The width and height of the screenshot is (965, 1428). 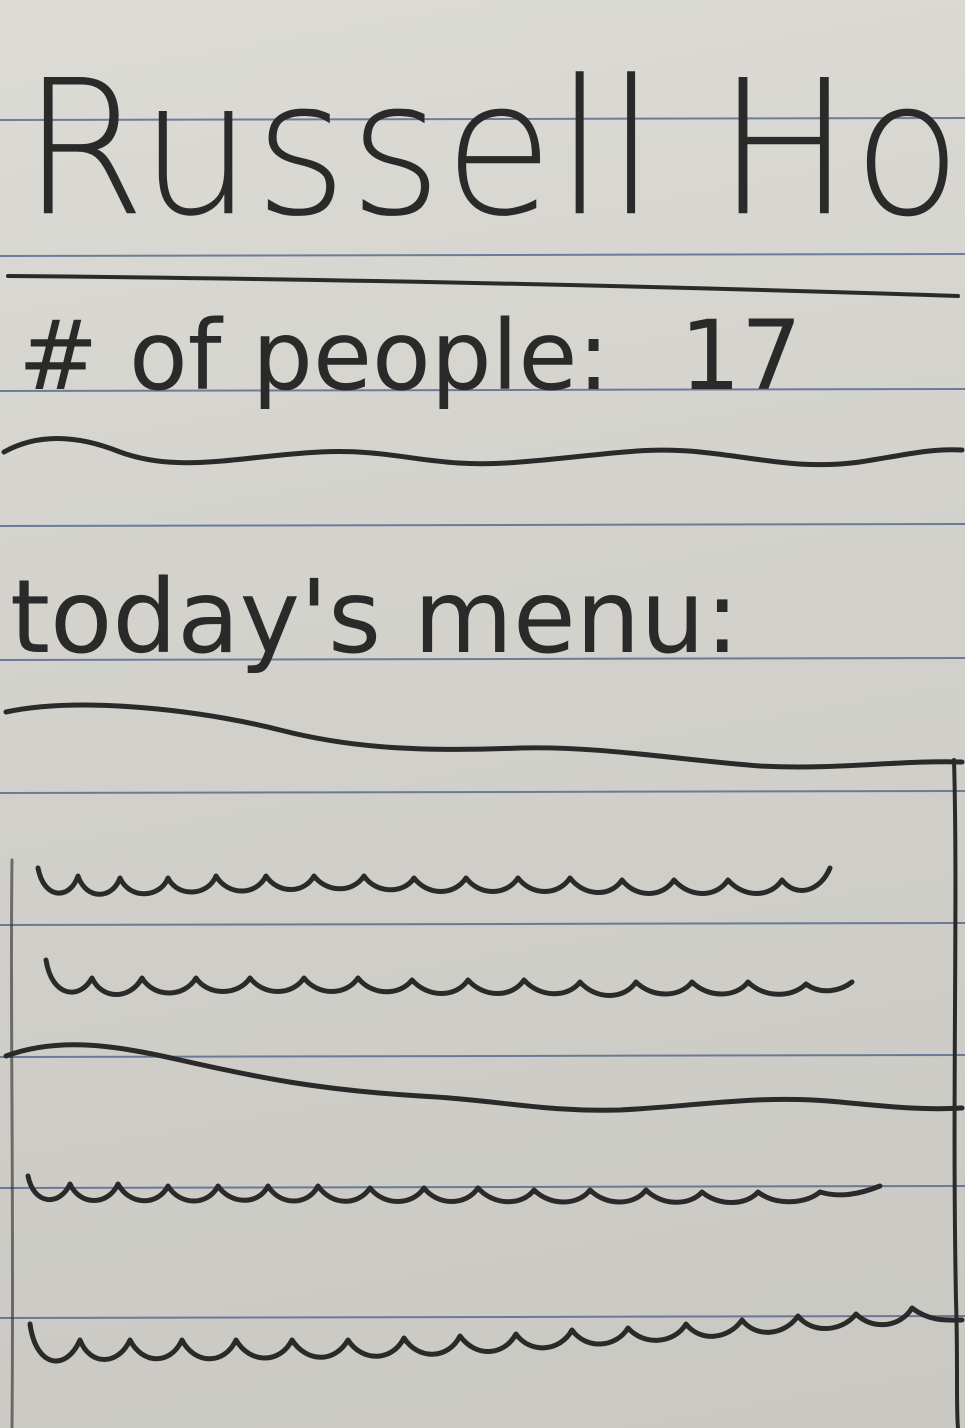 I want to click on header-divider, so click(x=483, y=286).